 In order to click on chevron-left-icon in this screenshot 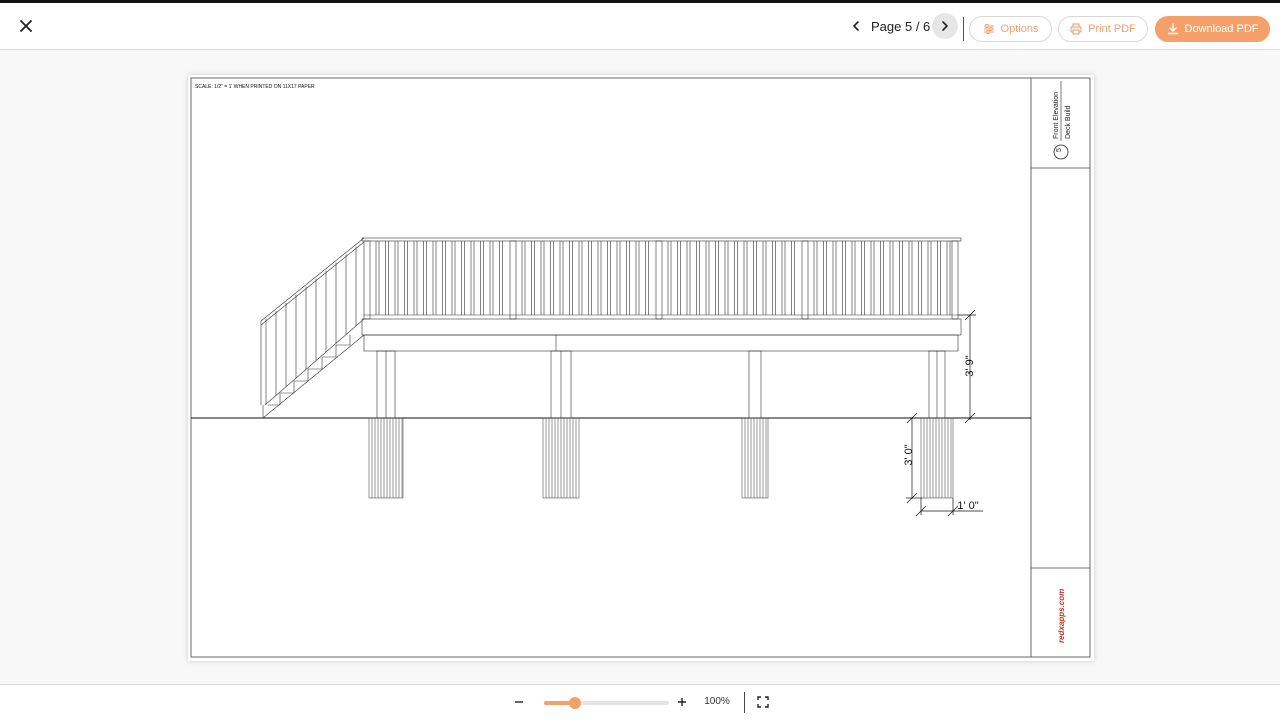, I will do `click(856, 26)`.